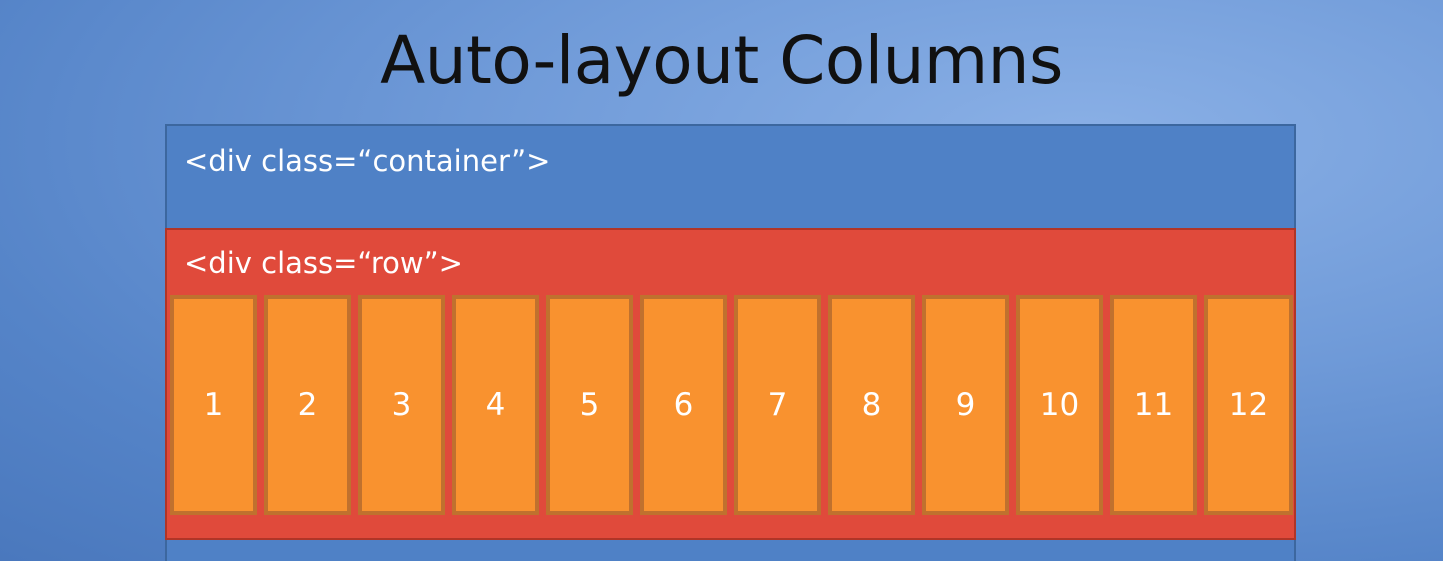  What do you see at coordinates (965, 405) in the screenshot?
I see `column-9: 9` at bounding box center [965, 405].